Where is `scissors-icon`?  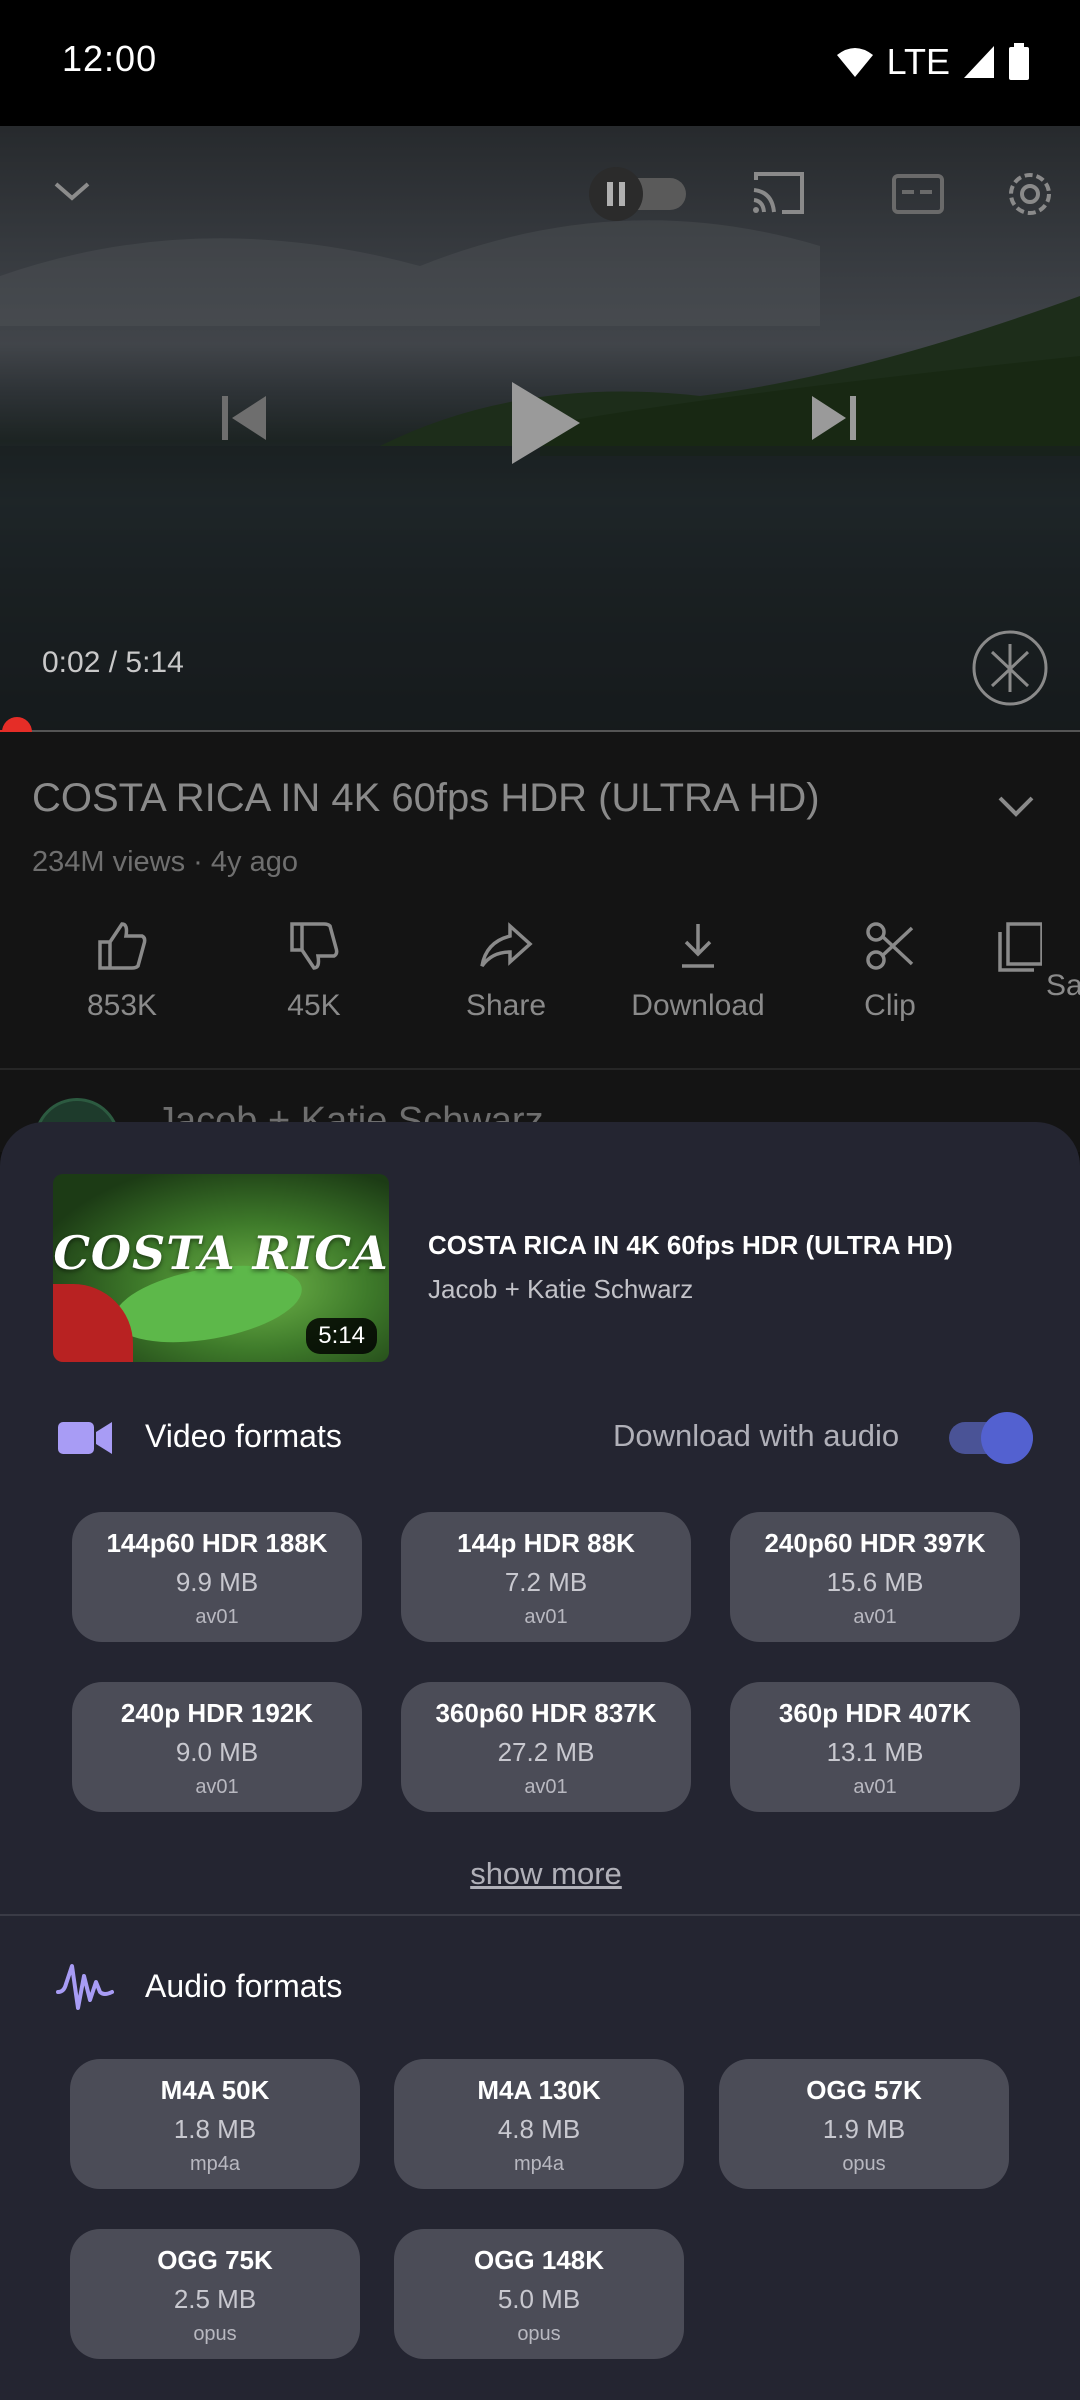 scissors-icon is located at coordinates (890, 946).